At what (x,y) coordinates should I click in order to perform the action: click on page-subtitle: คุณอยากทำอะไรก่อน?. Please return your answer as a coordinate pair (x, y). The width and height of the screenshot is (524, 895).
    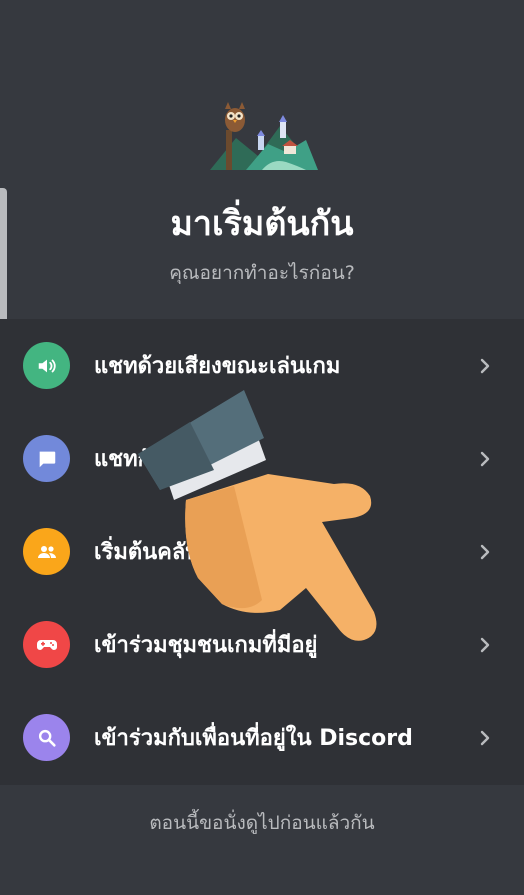
    Looking at the image, I should click on (262, 273).